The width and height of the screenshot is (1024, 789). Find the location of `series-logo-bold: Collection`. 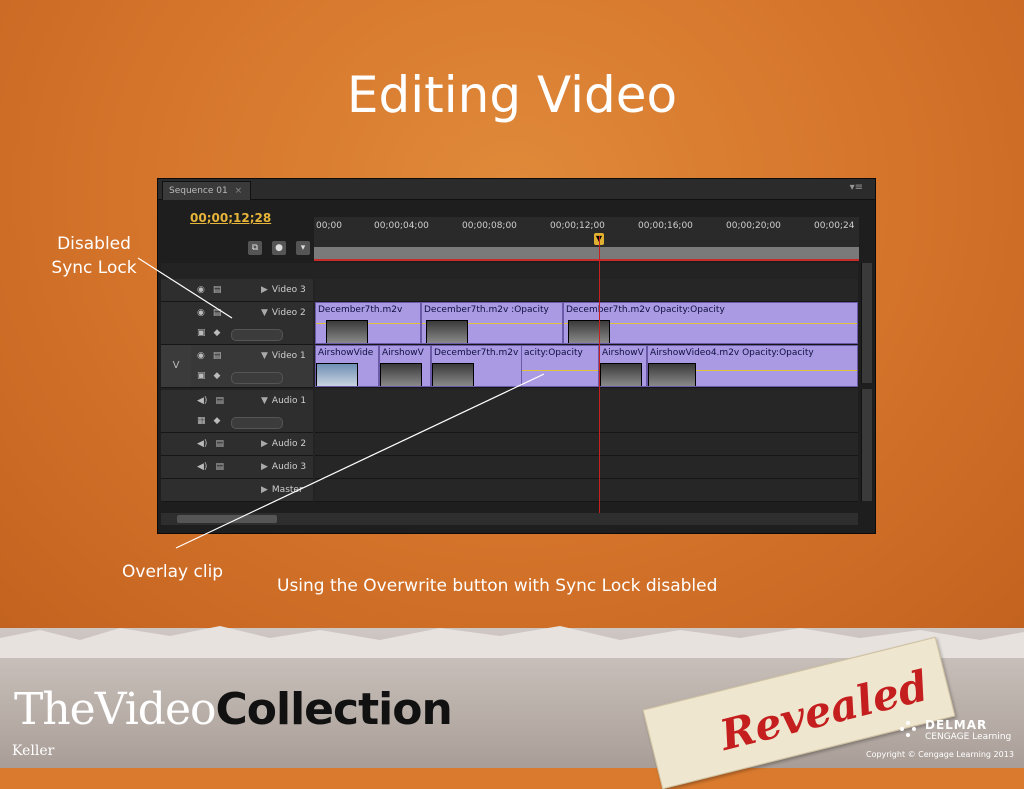

series-logo-bold: Collection is located at coordinates (334, 709).